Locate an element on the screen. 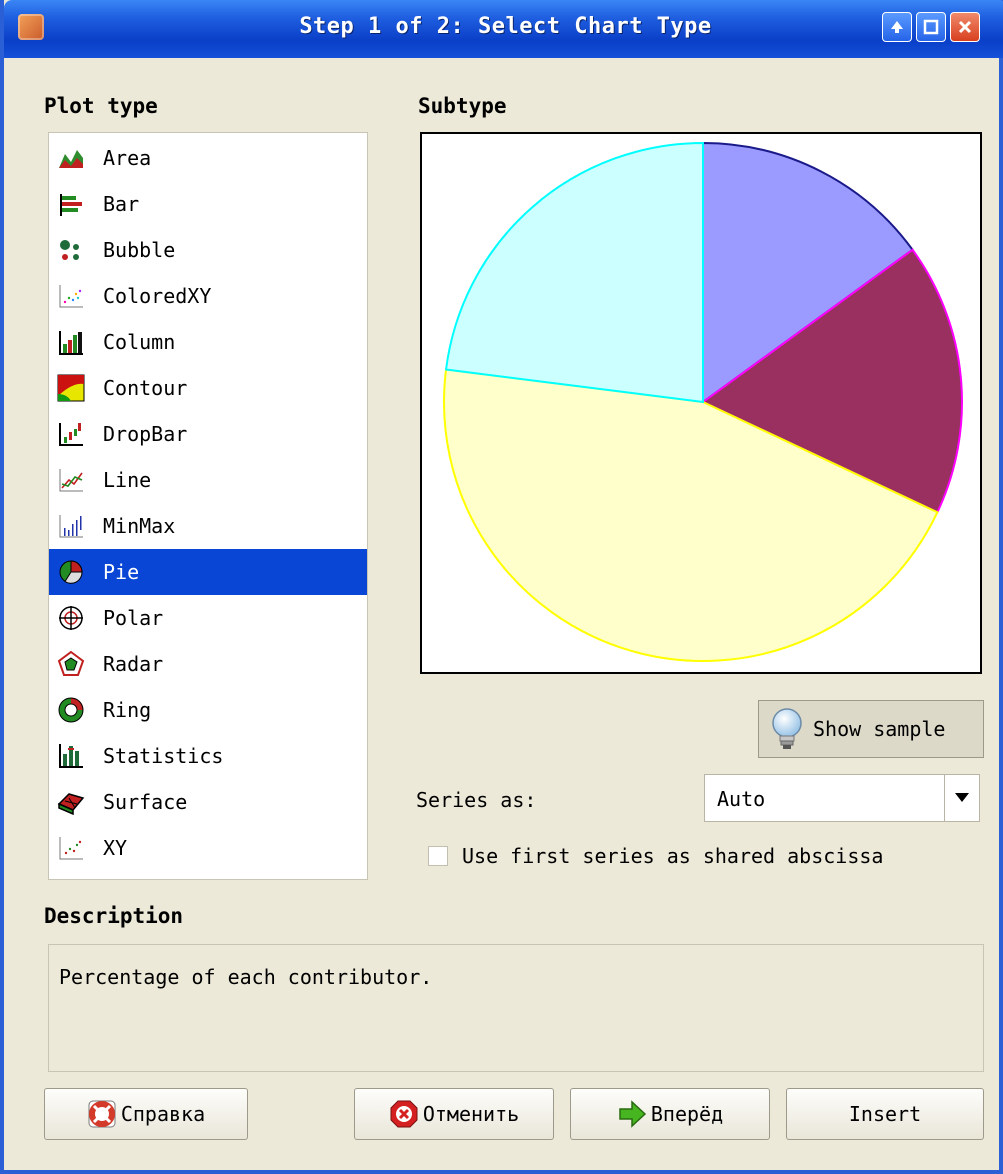 Image resolution: width=1003 pixels, height=1174 pixels. polar-chart-icon is located at coordinates (71, 618).